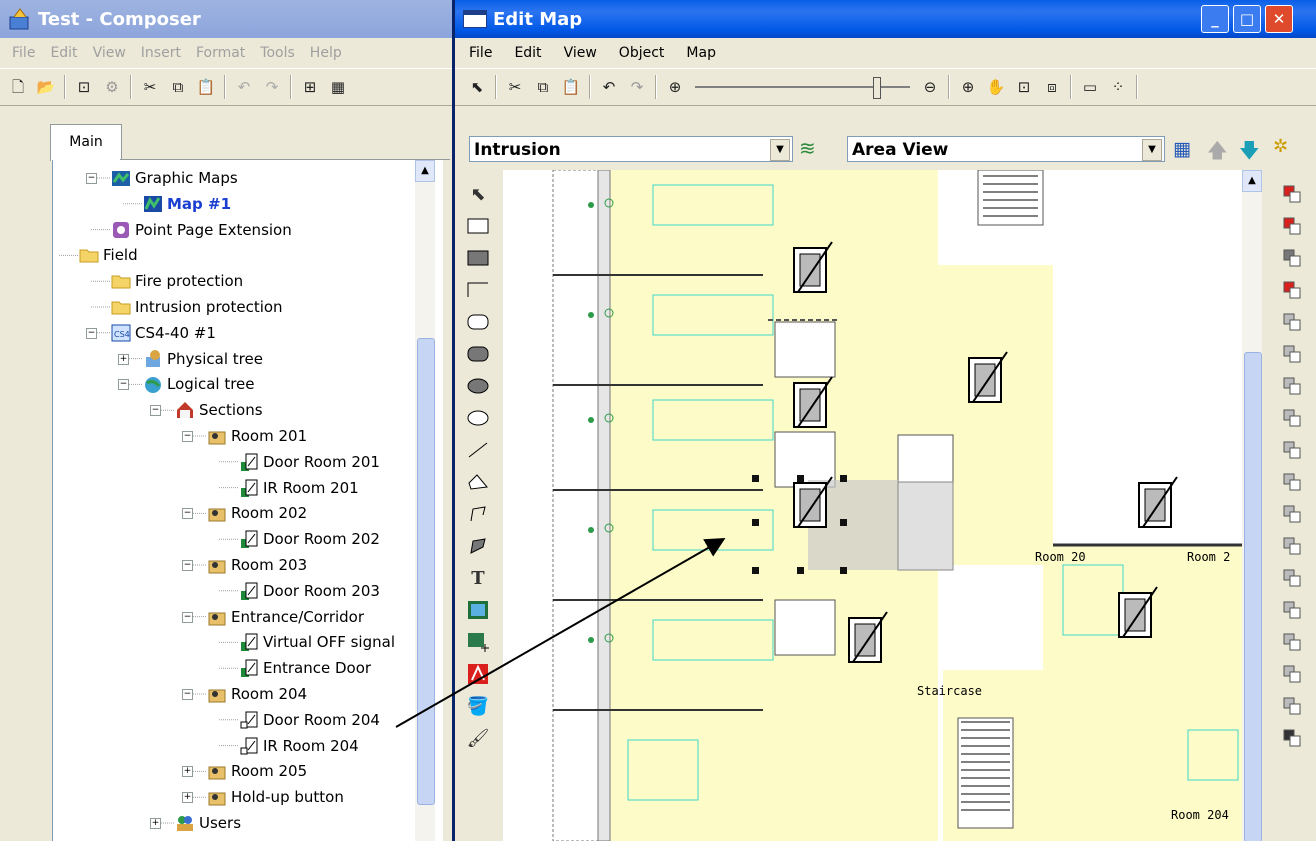  Describe the element at coordinates (326, 53) in the screenshot. I see `composer-menu-help: Help` at that location.